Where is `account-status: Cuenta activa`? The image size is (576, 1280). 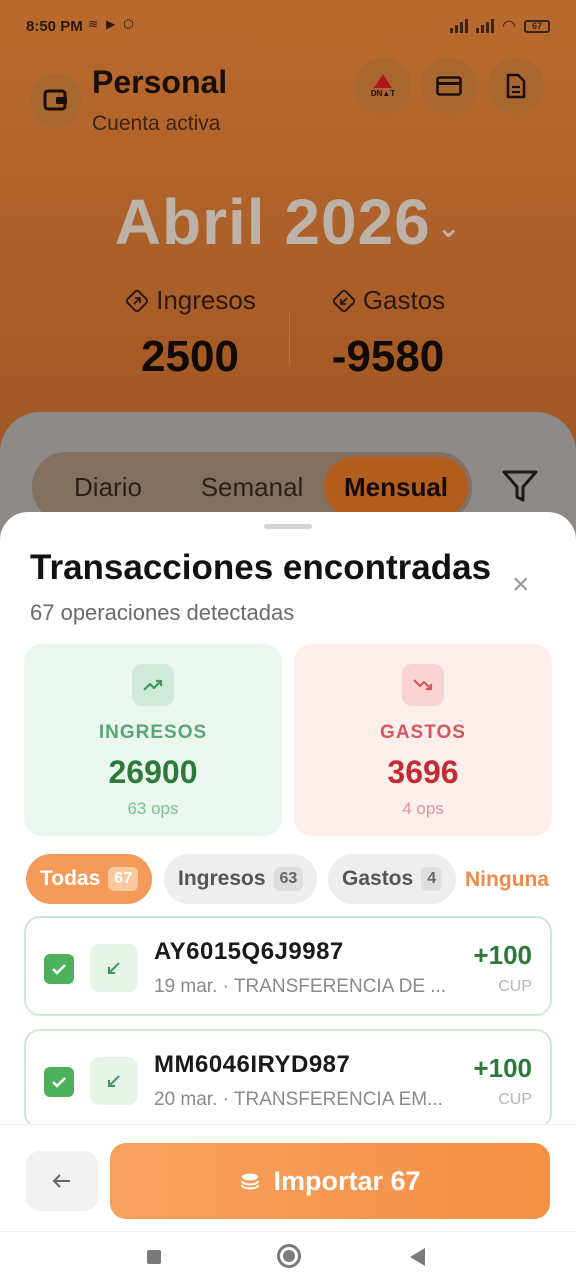 account-status: Cuenta activa is located at coordinates (156, 123).